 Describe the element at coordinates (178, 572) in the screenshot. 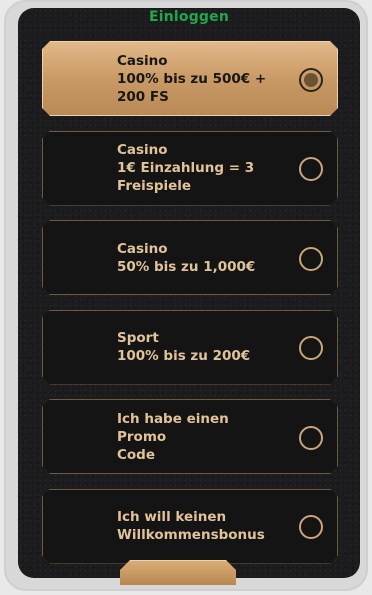

I see `continue-button` at that location.